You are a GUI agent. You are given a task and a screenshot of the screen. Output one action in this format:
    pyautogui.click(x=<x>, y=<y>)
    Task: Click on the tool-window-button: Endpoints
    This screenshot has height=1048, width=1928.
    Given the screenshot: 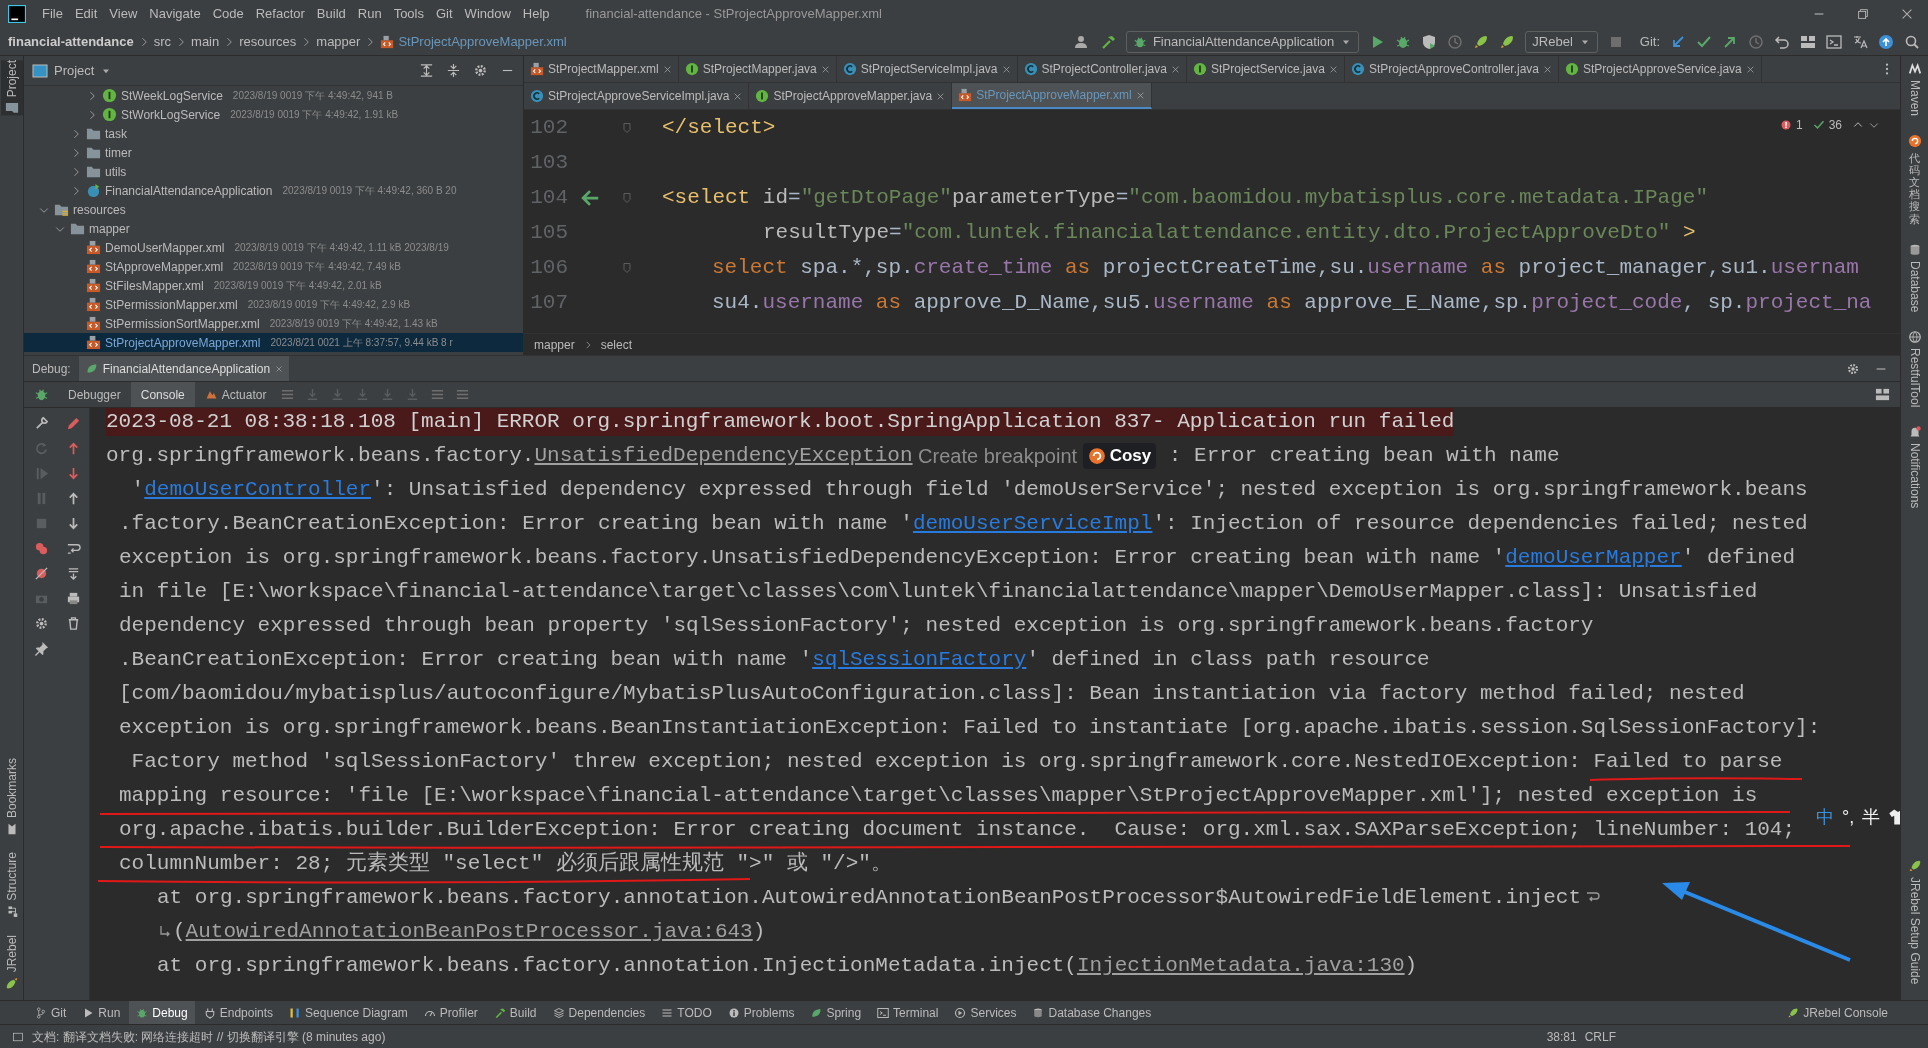 What is the action you would take?
    pyautogui.click(x=238, y=1012)
    